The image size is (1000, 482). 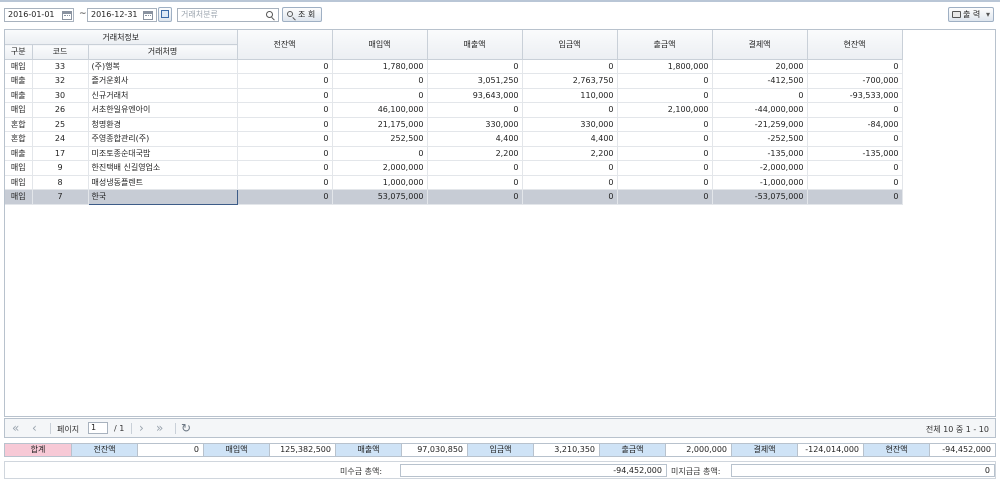 What do you see at coordinates (855, 95) in the screenshot?
I see `cell-balance: -93,533,000` at bounding box center [855, 95].